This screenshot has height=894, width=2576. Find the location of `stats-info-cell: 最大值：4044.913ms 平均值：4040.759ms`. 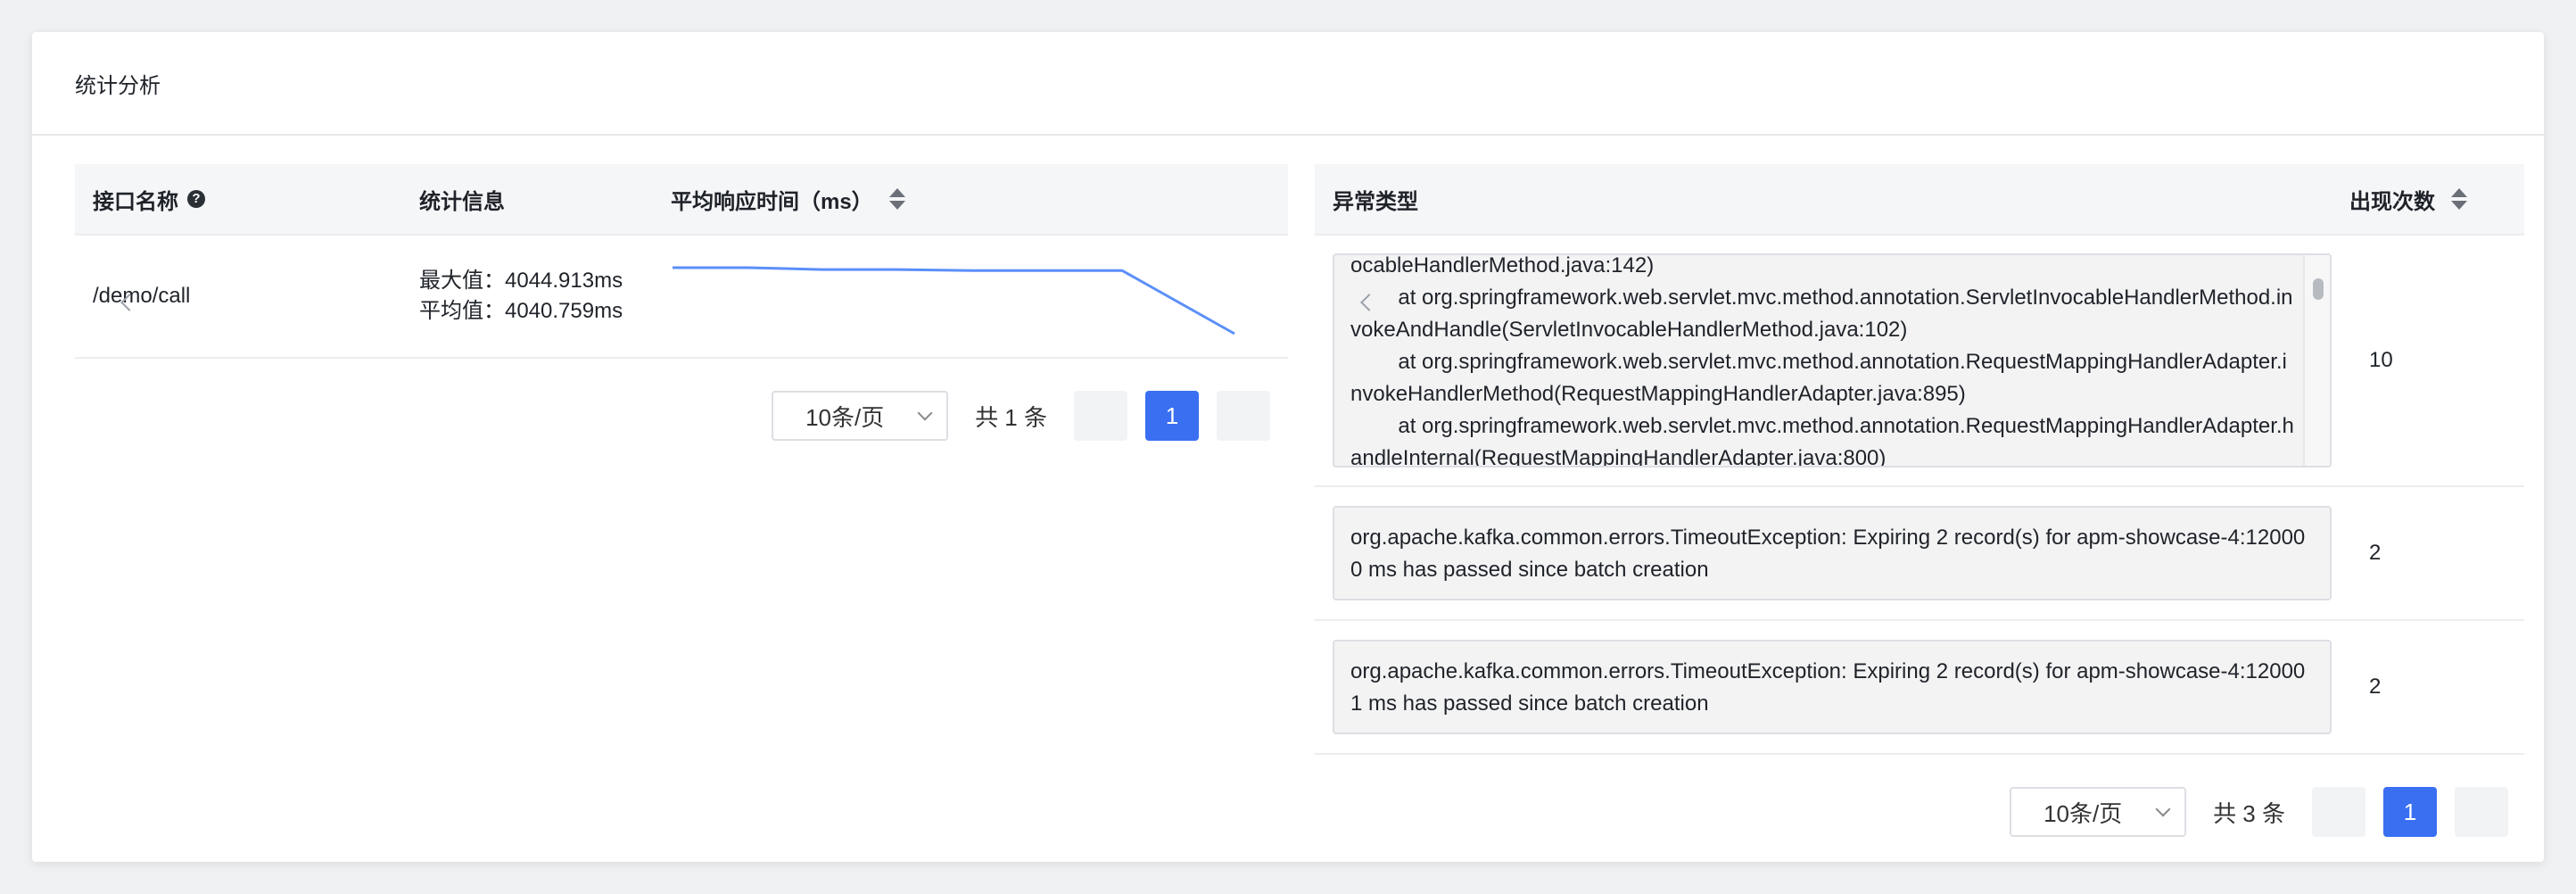

stats-info-cell: 最大值：4044.913ms 平均值：4040.759ms is located at coordinates (545, 297).